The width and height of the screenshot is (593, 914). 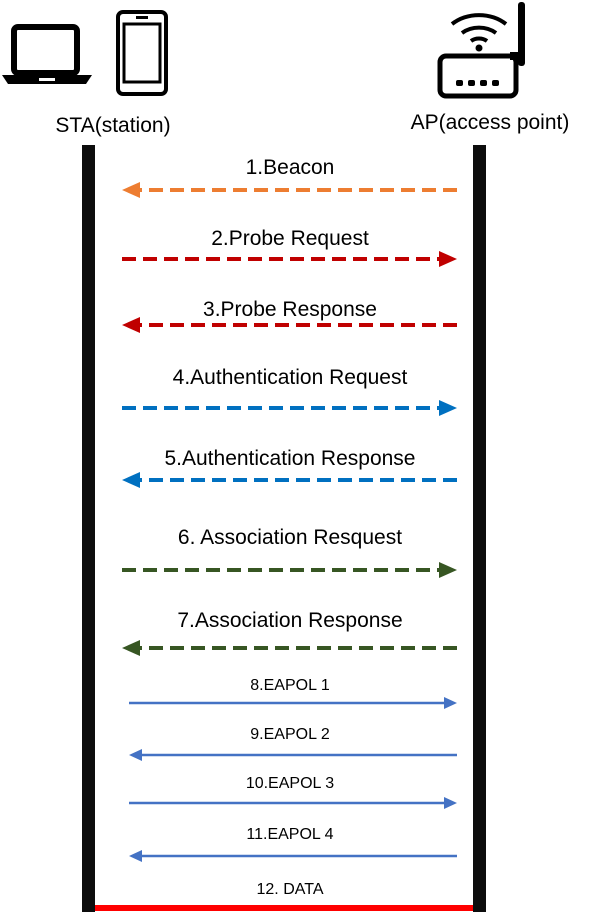 What do you see at coordinates (135, 856) in the screenshot?
I see `message-11-arrowhead` at bounding box center [135, 856].